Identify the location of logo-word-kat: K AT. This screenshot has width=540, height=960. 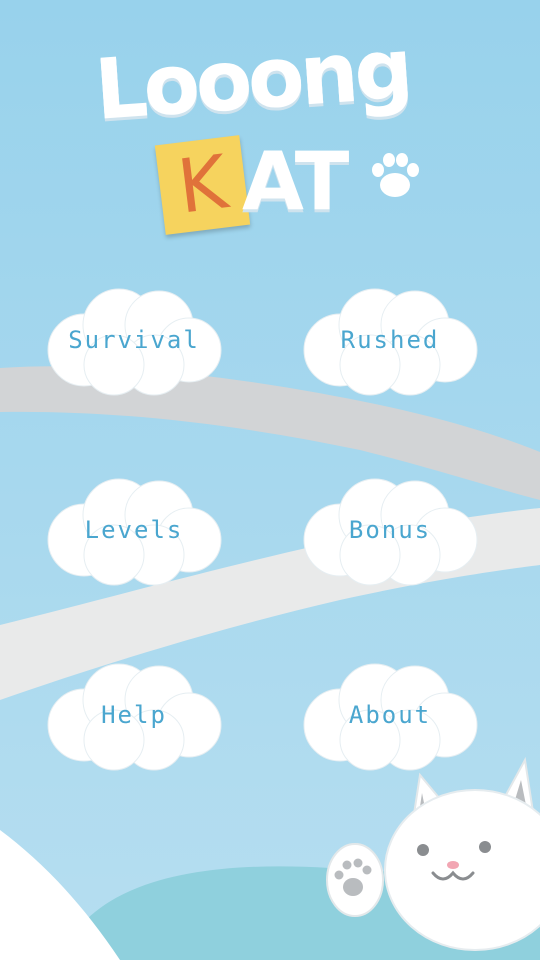
(257, 195).